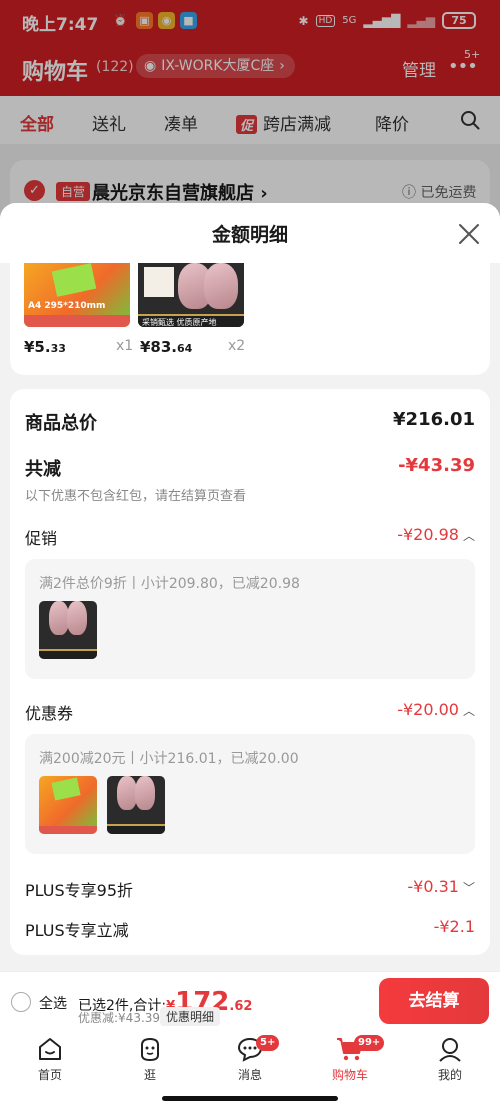  I want to click on notebook-size-label: A4 295*210mm, so click(67, 306).